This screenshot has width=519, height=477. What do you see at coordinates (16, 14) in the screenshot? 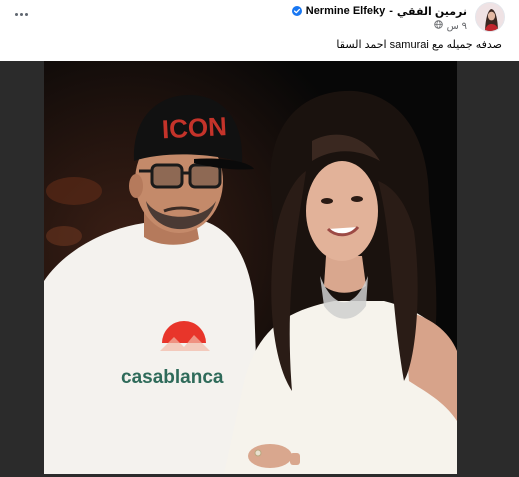
I see `more-horizontal-icon` at bounding box center [16, 14].